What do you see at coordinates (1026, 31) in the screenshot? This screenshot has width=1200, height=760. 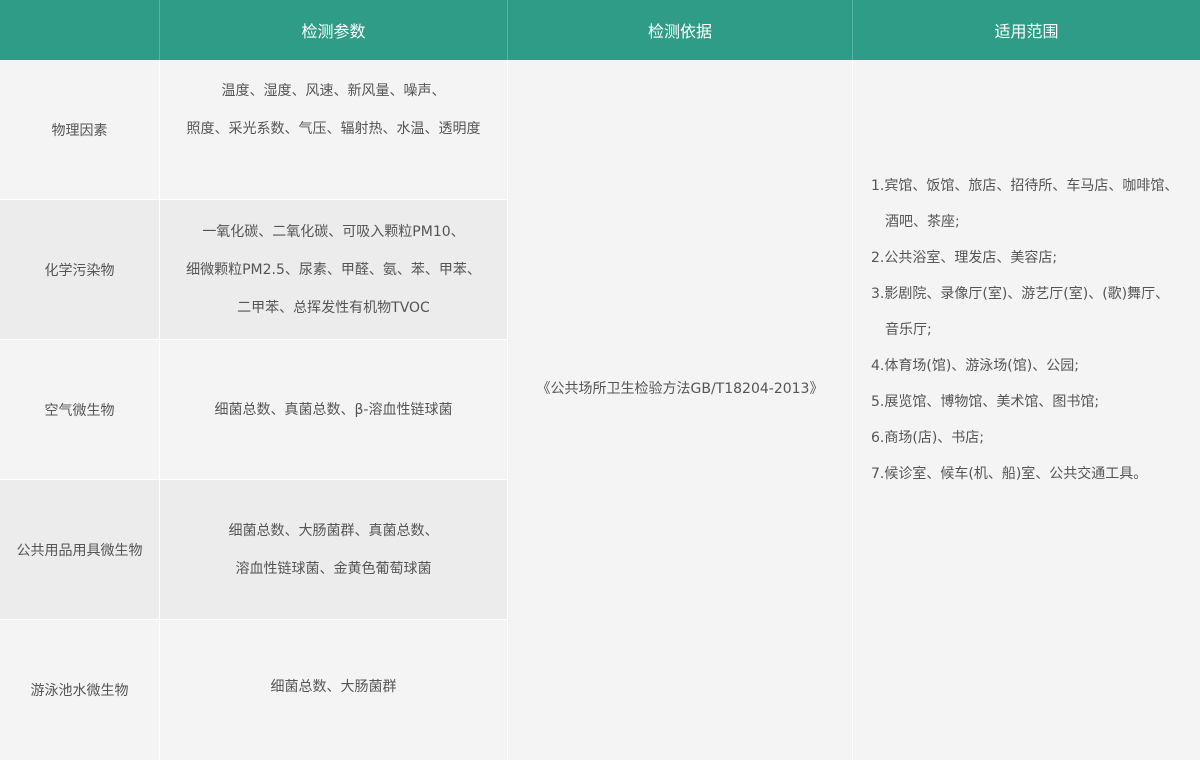 I see `header-scope: 适用范围` at bounding box center [1026, 31].